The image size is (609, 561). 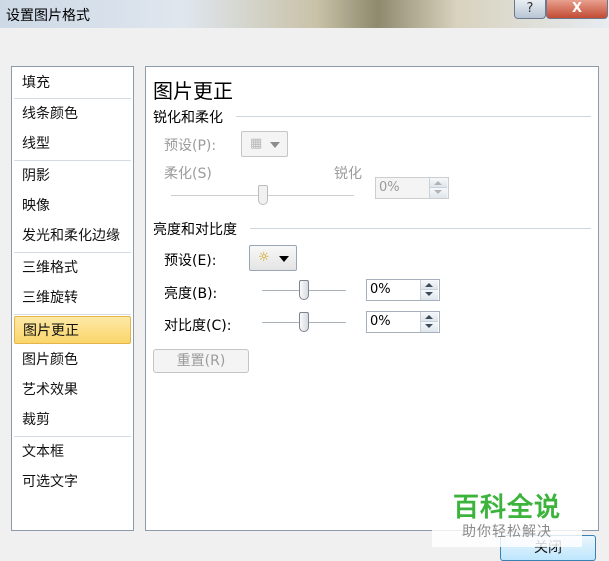 I want to click on help-button: ?, so click(x=530, y=9).